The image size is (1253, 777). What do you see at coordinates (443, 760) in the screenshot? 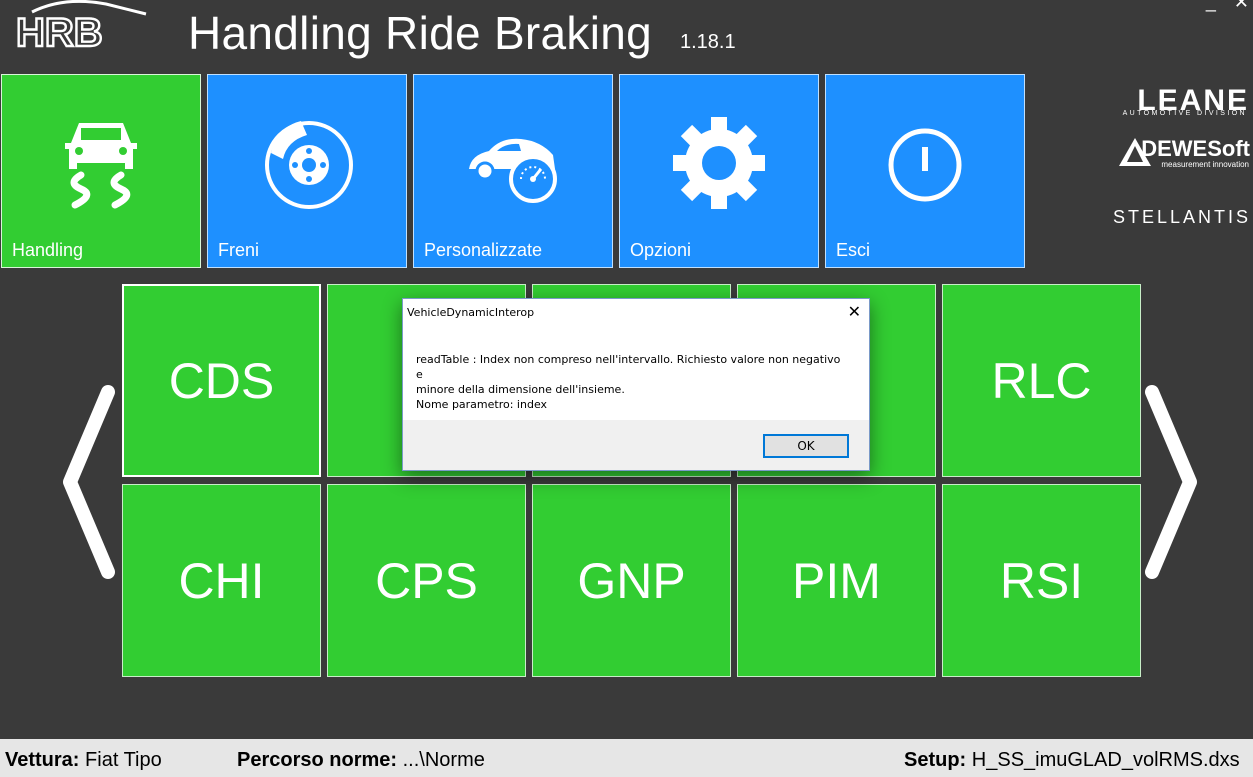
I see `percorso-value: ...\Norme` at bounding box center [443, 760].